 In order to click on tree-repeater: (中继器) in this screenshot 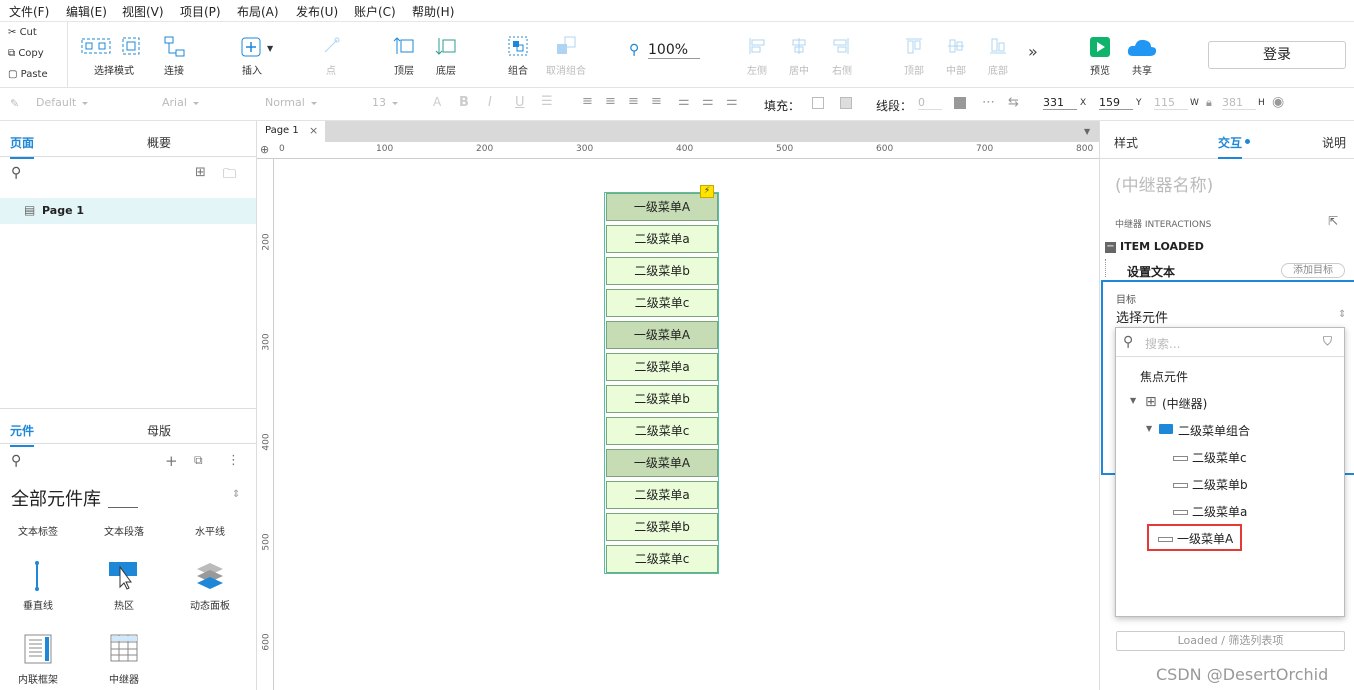, I will do `click(1184, 403)`.